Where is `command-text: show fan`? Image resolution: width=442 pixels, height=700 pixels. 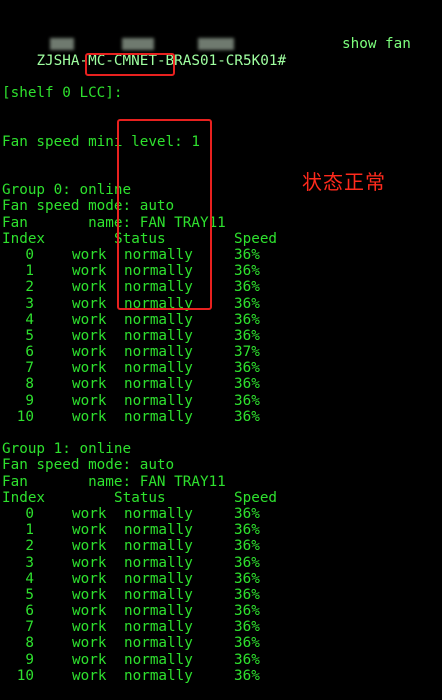
command-text: show fan is located at coordinates (376, 44).